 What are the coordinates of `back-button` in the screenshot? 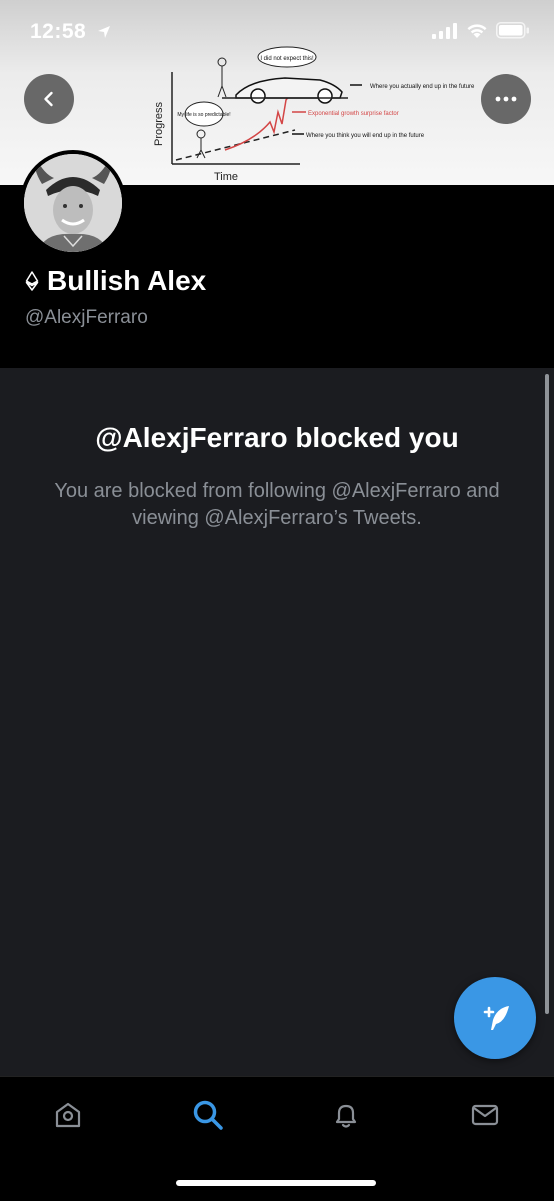 It's located at (49, 99).